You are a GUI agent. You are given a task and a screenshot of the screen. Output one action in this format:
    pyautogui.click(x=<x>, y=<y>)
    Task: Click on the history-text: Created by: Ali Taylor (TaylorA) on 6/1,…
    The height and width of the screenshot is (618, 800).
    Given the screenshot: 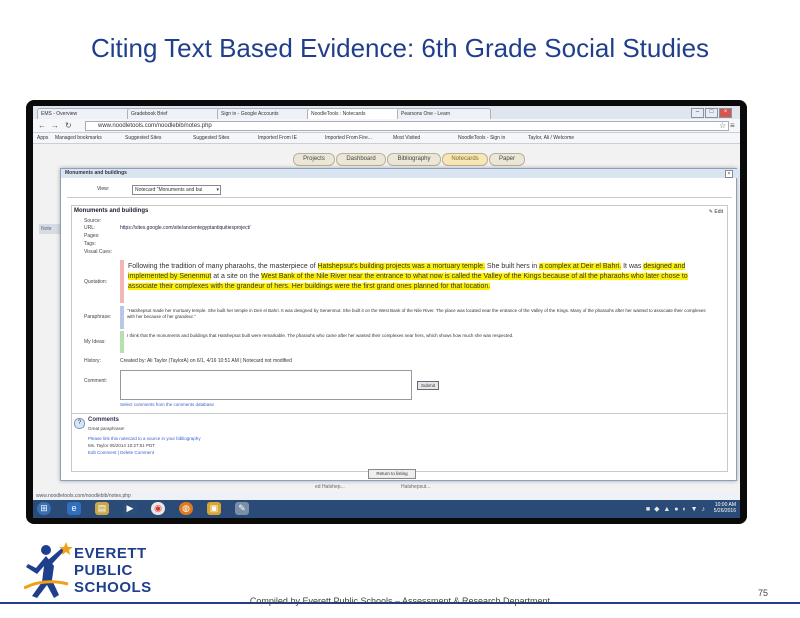 What is the action you would take?
    pyautogui.click(x=206, y=361)
    